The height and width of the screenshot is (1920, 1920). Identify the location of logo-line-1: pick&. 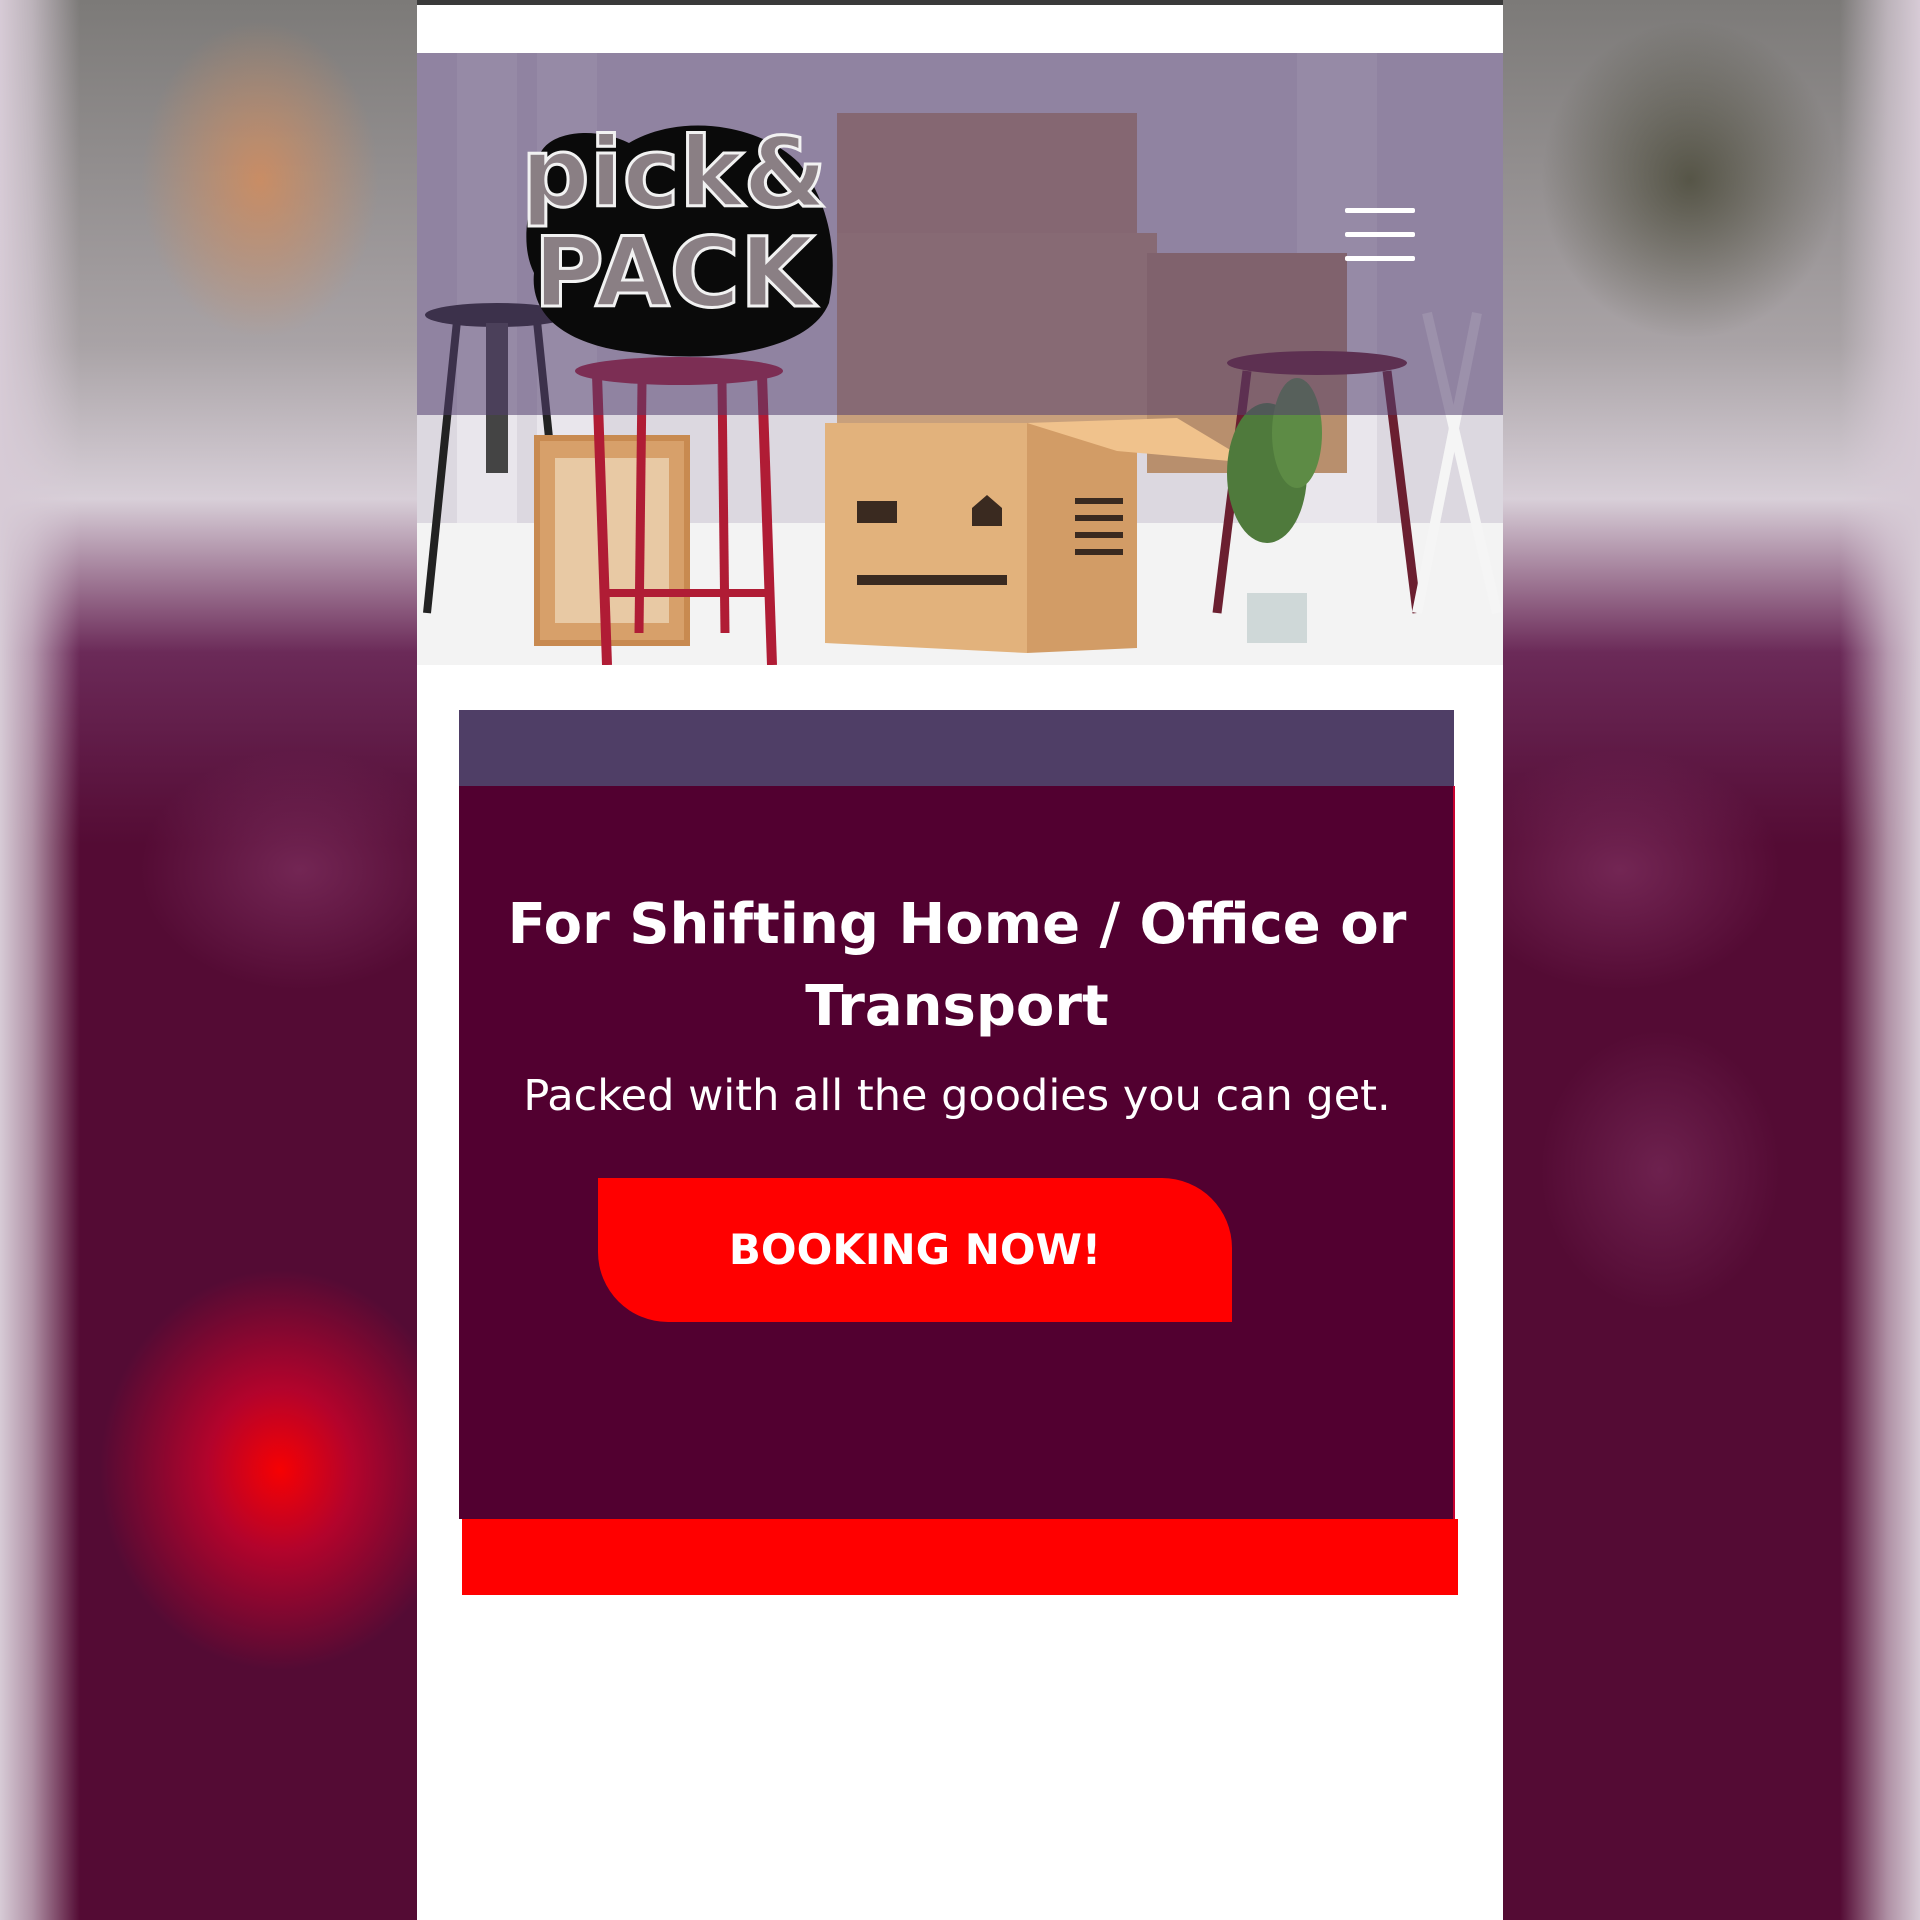
(673, 173).